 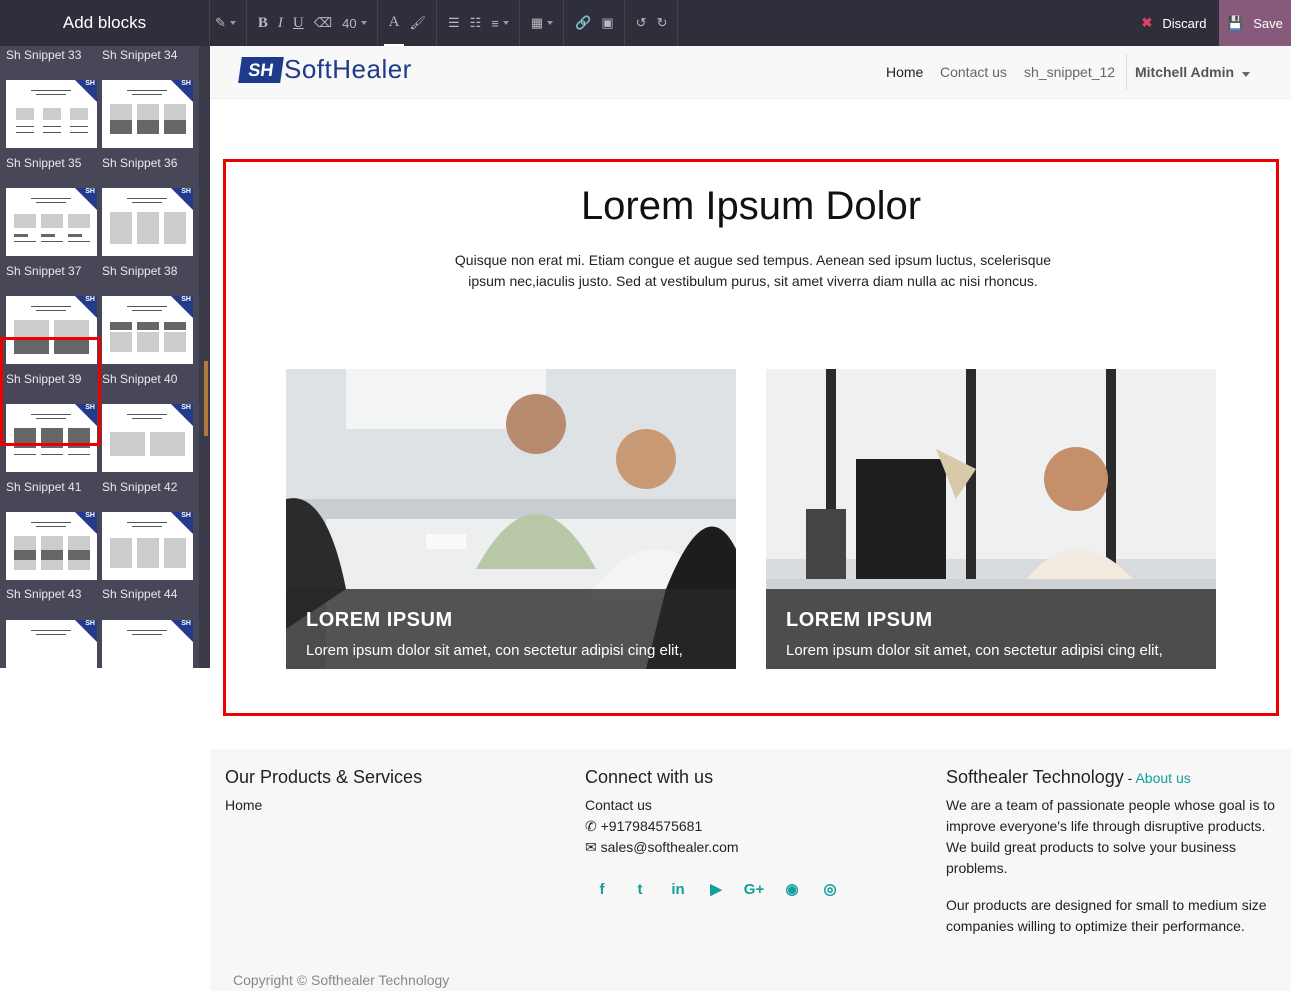 What do you see at coordinates (1147, 22) in the screenshot?
I see `close-icon: ✖` at bounding box center [1147, 22].